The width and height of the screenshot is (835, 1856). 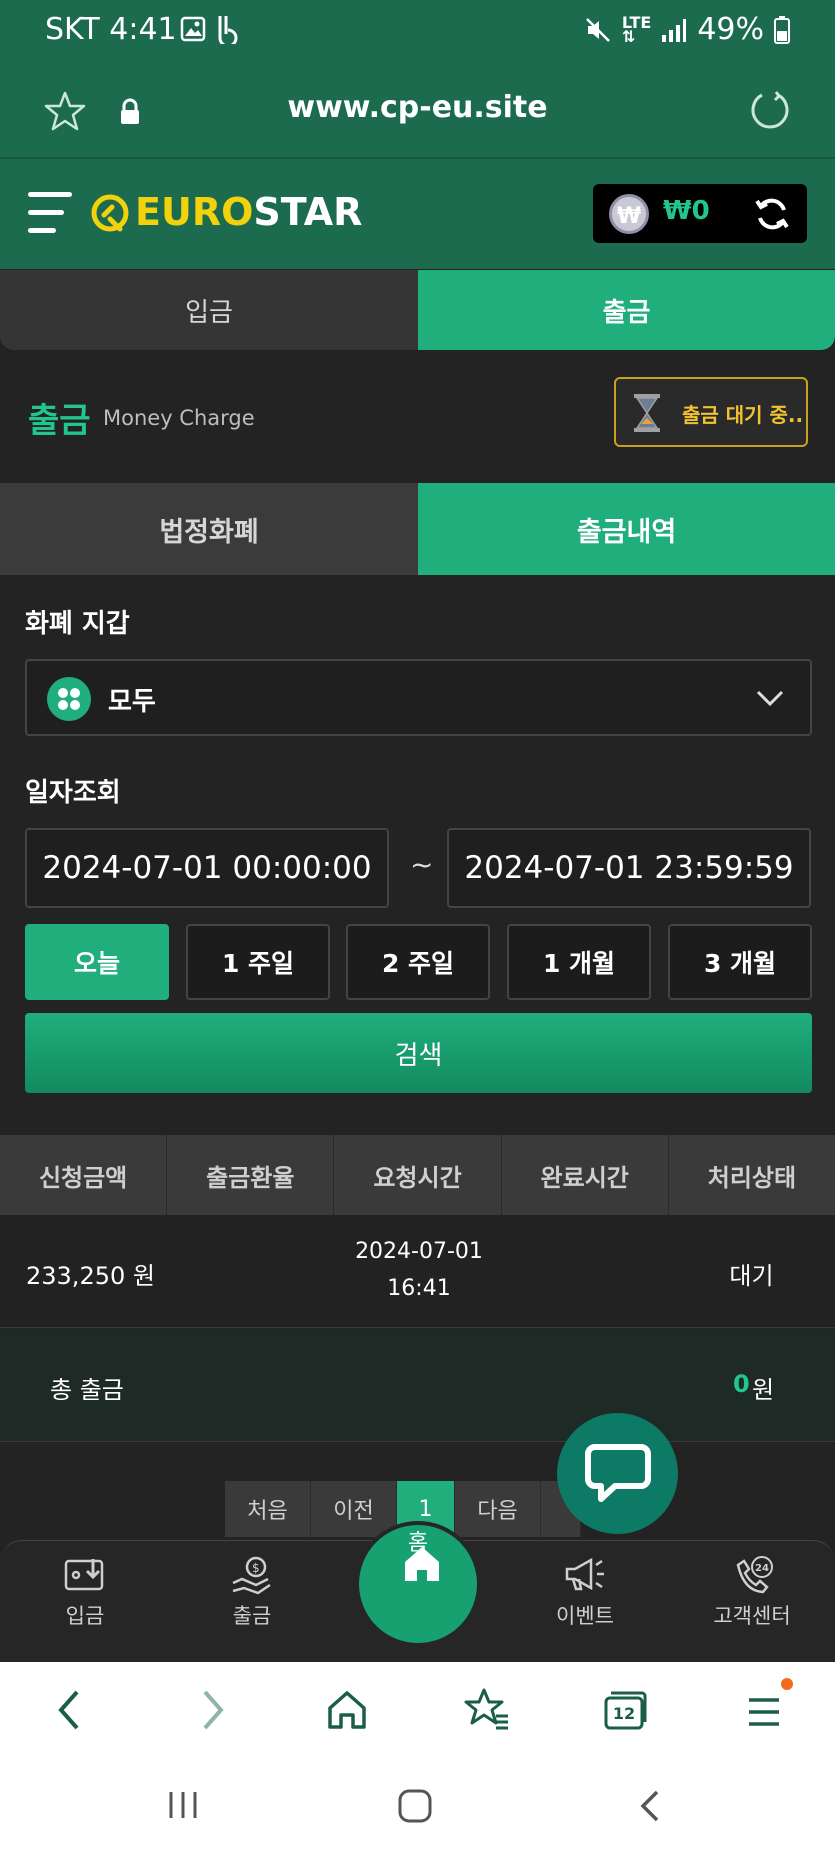 I want to click on browser-home-icon, so click(x=347, y=1712).